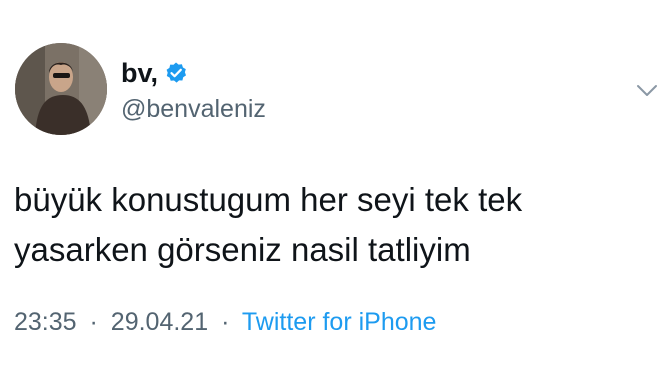  I want to click on tweet-source-link: Twitter for iPhone, so click(339, 322).